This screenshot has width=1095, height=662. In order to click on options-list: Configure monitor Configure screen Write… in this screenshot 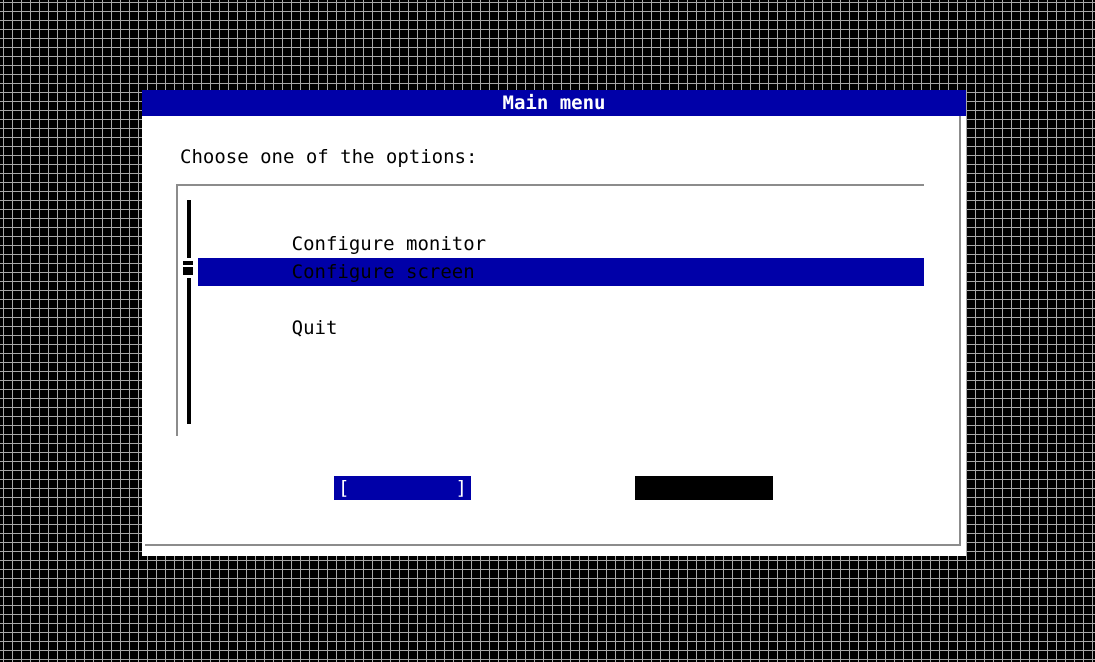, I will do `click(561, 270)`.